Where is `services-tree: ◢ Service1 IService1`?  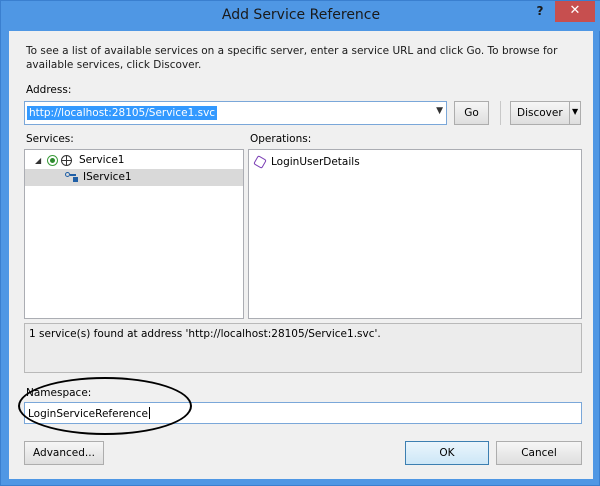 services-tree: ◢ Service1 IService1 is located at coordinates (134, 234).